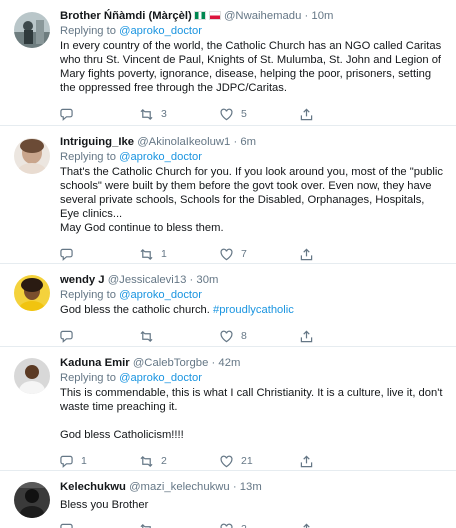 The width and height of the screenshot is (456, 528). Describe the element at coordinates (253, 363) in the screenshot. I see `tweet-header: Kaduna Emir @CalebTorgbe · 42m` at that location.